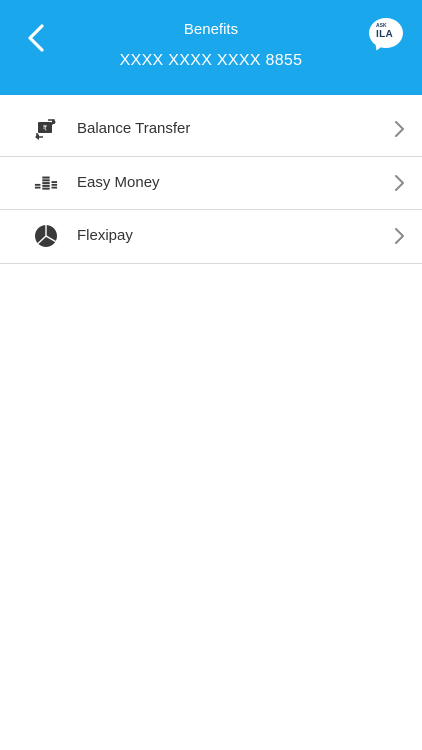 This screenshot has height=750, width=422. What do you see at coordinates (211, 237) in the screenshot?
I see `benefit-row-flexipay: Flexipay` at bounding box center [211, 237].